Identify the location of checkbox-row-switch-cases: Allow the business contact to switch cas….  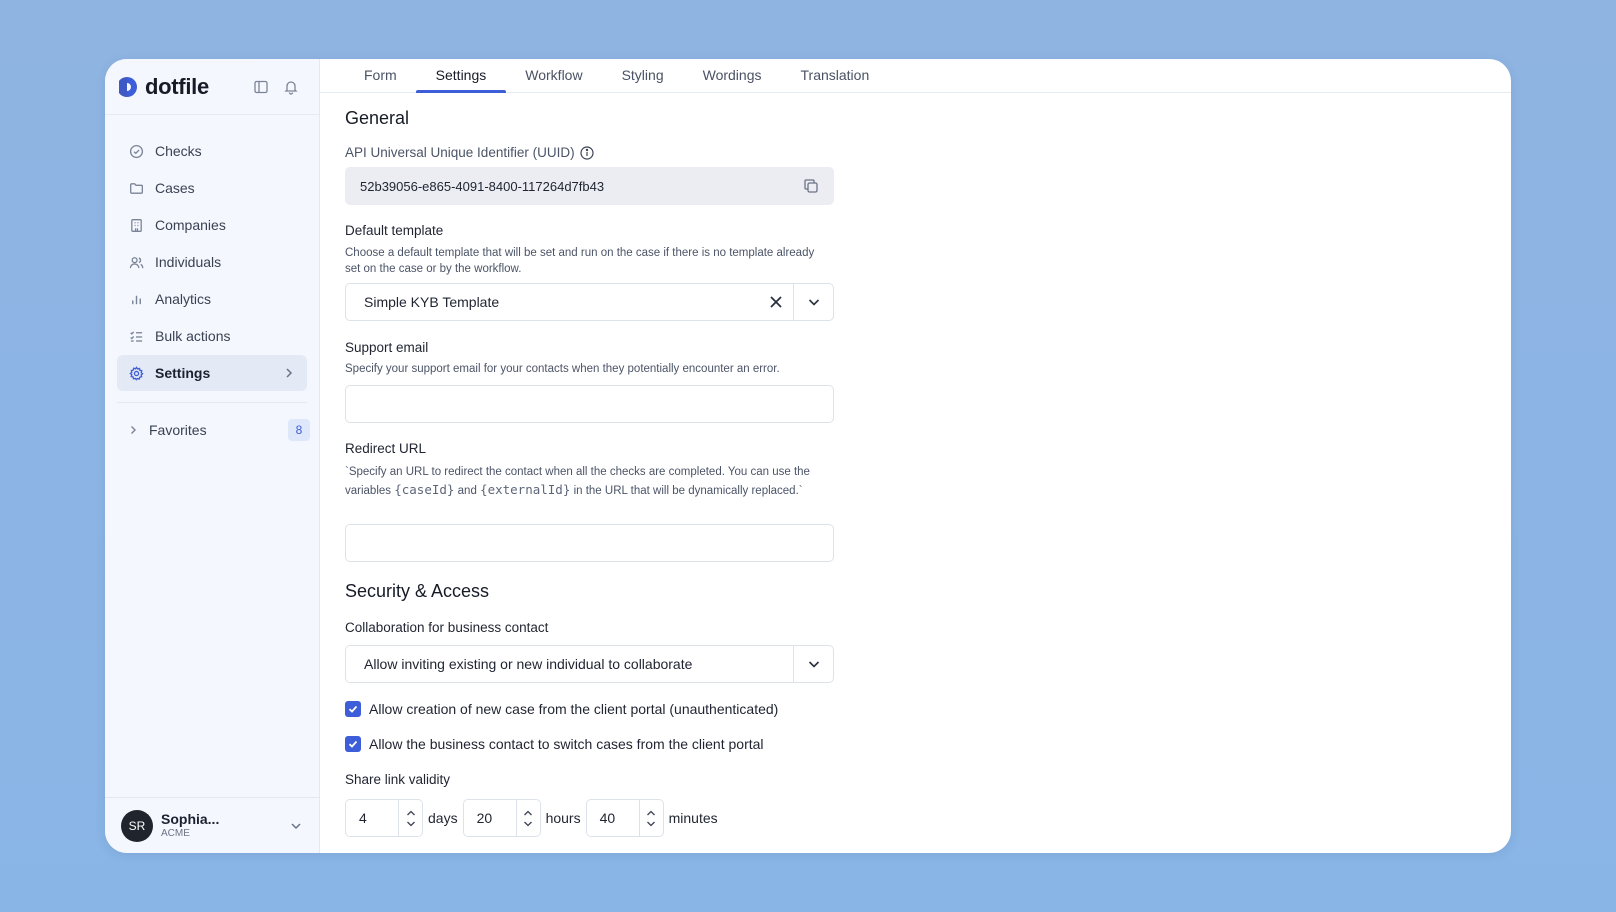
(554, 744).